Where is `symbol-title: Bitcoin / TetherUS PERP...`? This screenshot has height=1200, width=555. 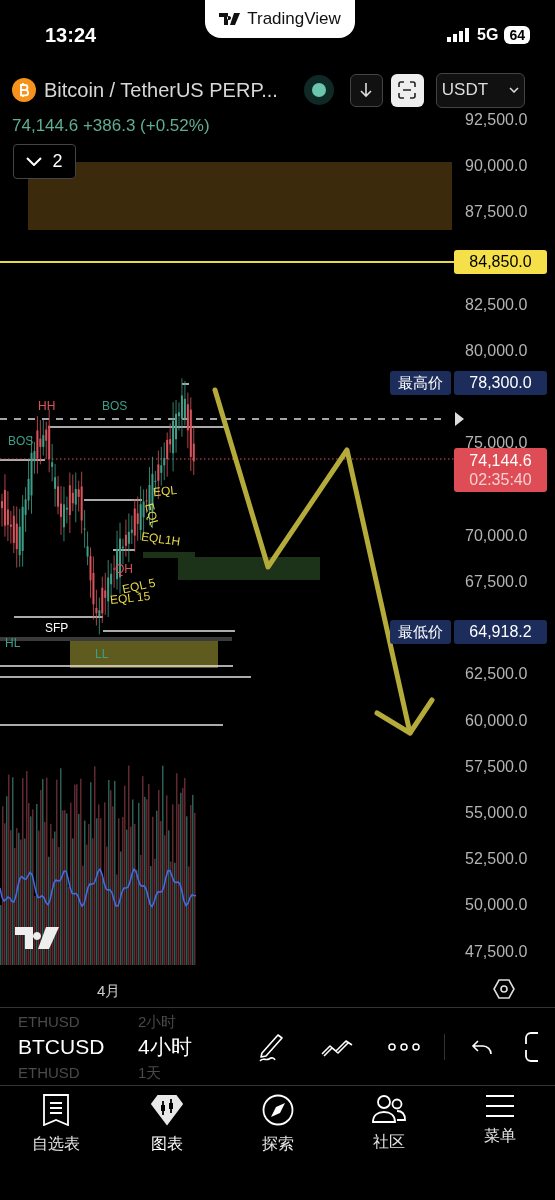 symbol-title: Bitcoin / TetherUS PERP... is located at coordinates (161, 90).